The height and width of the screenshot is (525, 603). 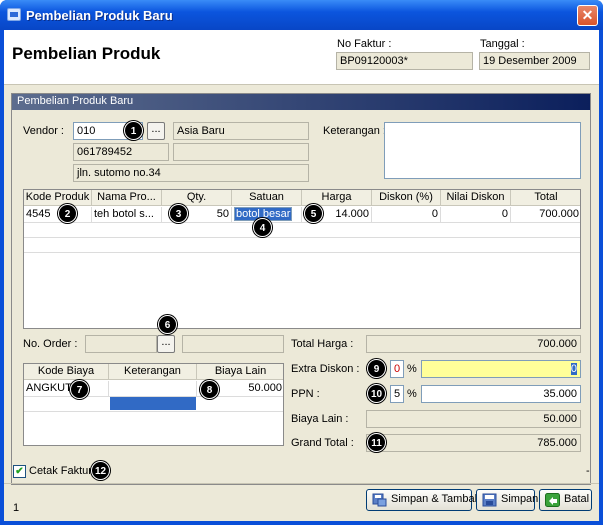 What do you see at coordinates (99, 15) in the screenshot?
I see `window-title: Pembelian Produk Baru` at bounding box center [99, 15].